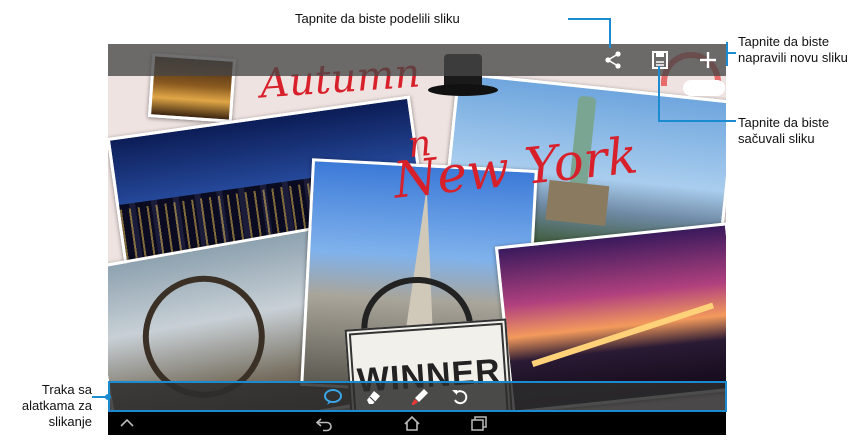 This screenshot has width=853, height=444. I want to click on save-icon, so click(660, 60).